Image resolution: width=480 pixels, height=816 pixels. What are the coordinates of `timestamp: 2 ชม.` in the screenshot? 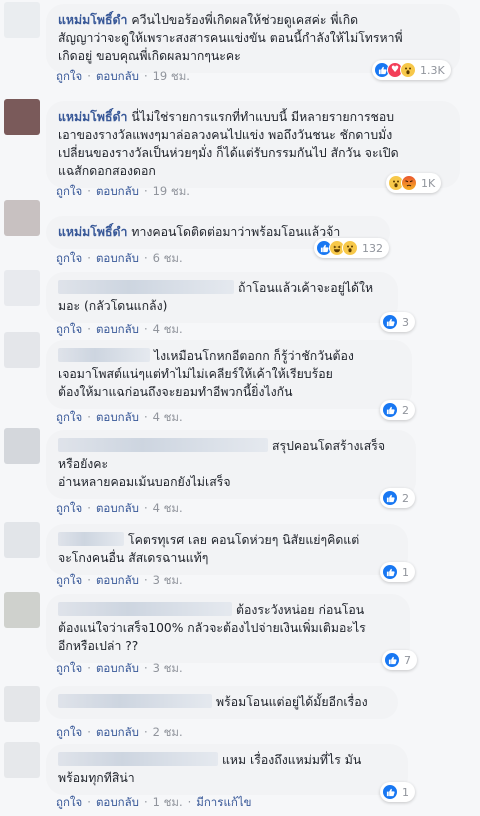 It's located at (168, 732).